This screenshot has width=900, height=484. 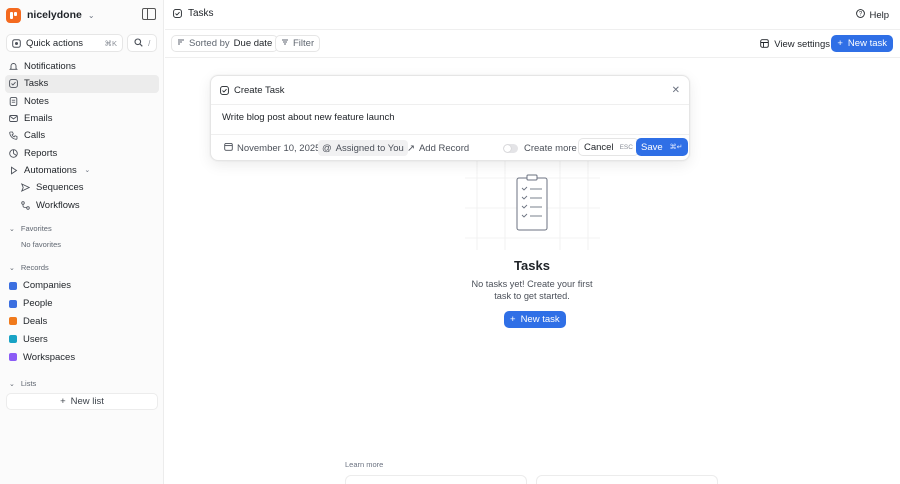 I want to click on cancel-button: Cancel ESC, so click(x=608, y=147).